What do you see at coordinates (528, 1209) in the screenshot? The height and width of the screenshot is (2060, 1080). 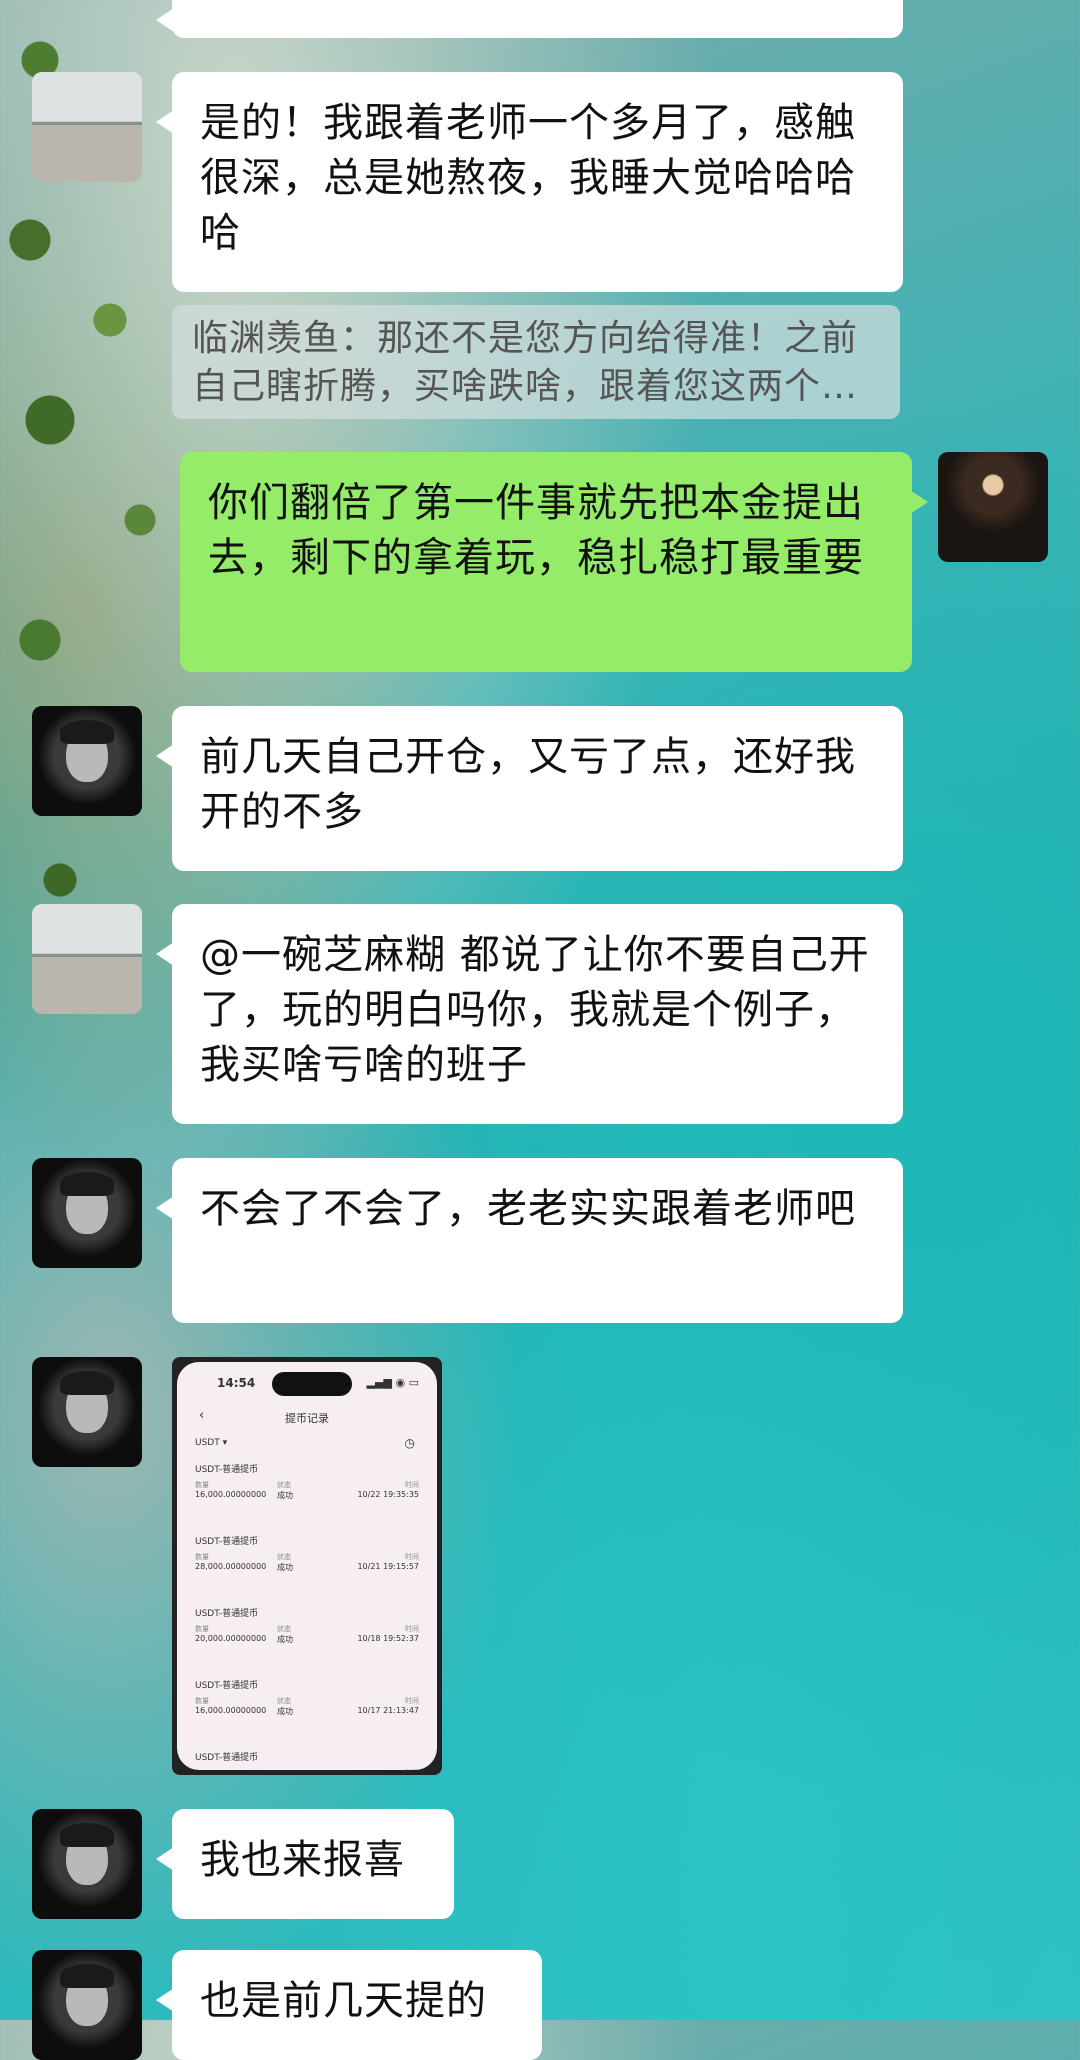 I see `message-text: 不会了不会了，老老实实跟着老师吧` at bounding box center [528, 1209].